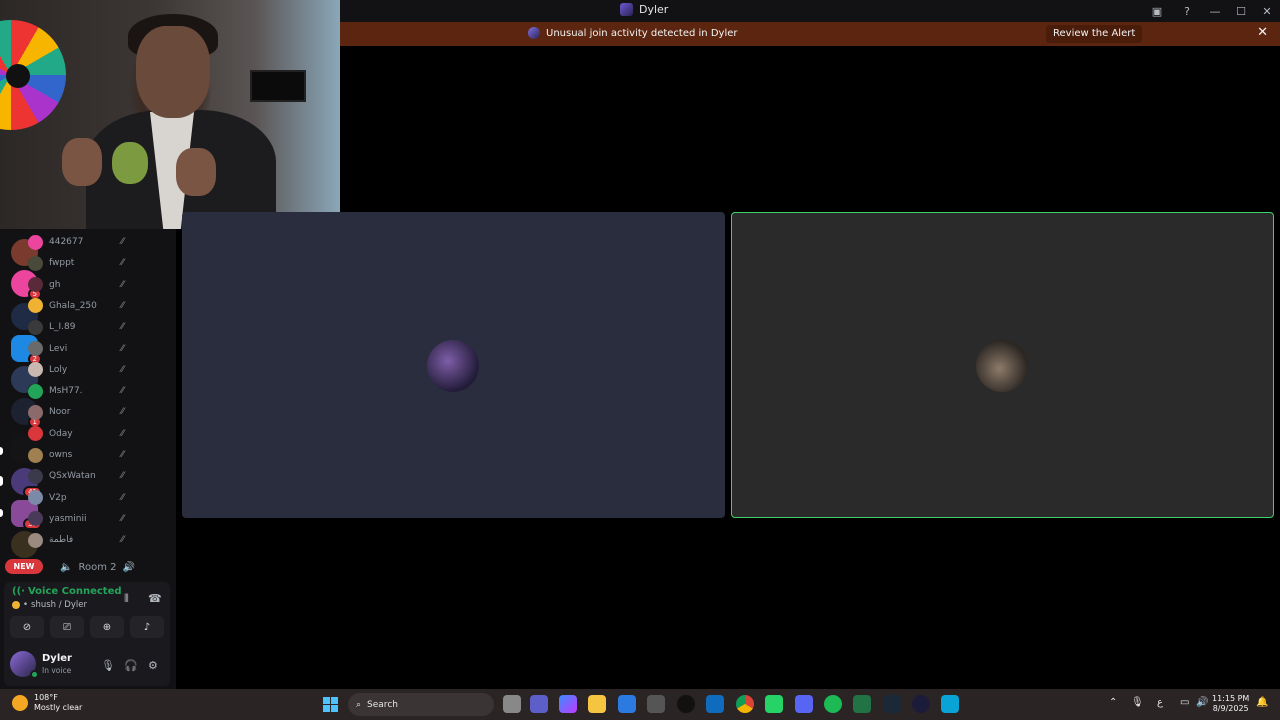 The image size is (1280, 720). What do you see at coordinates (862, 704) in the screenshot?
I see `excel-icon` at bounding box center [862, 704].